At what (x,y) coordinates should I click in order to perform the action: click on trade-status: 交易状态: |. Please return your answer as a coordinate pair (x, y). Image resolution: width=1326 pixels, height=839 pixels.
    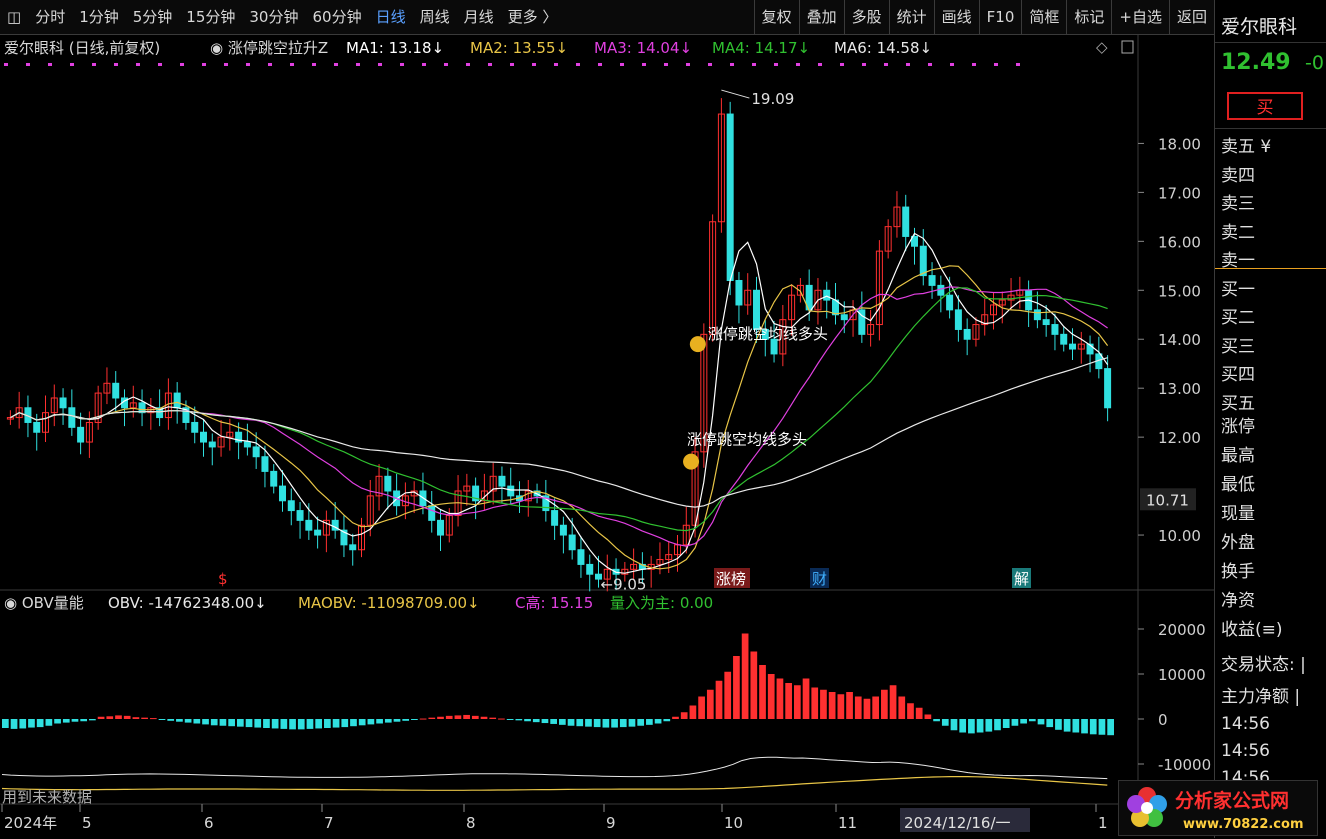
    Looking at the image, I should click on (1263, 665).